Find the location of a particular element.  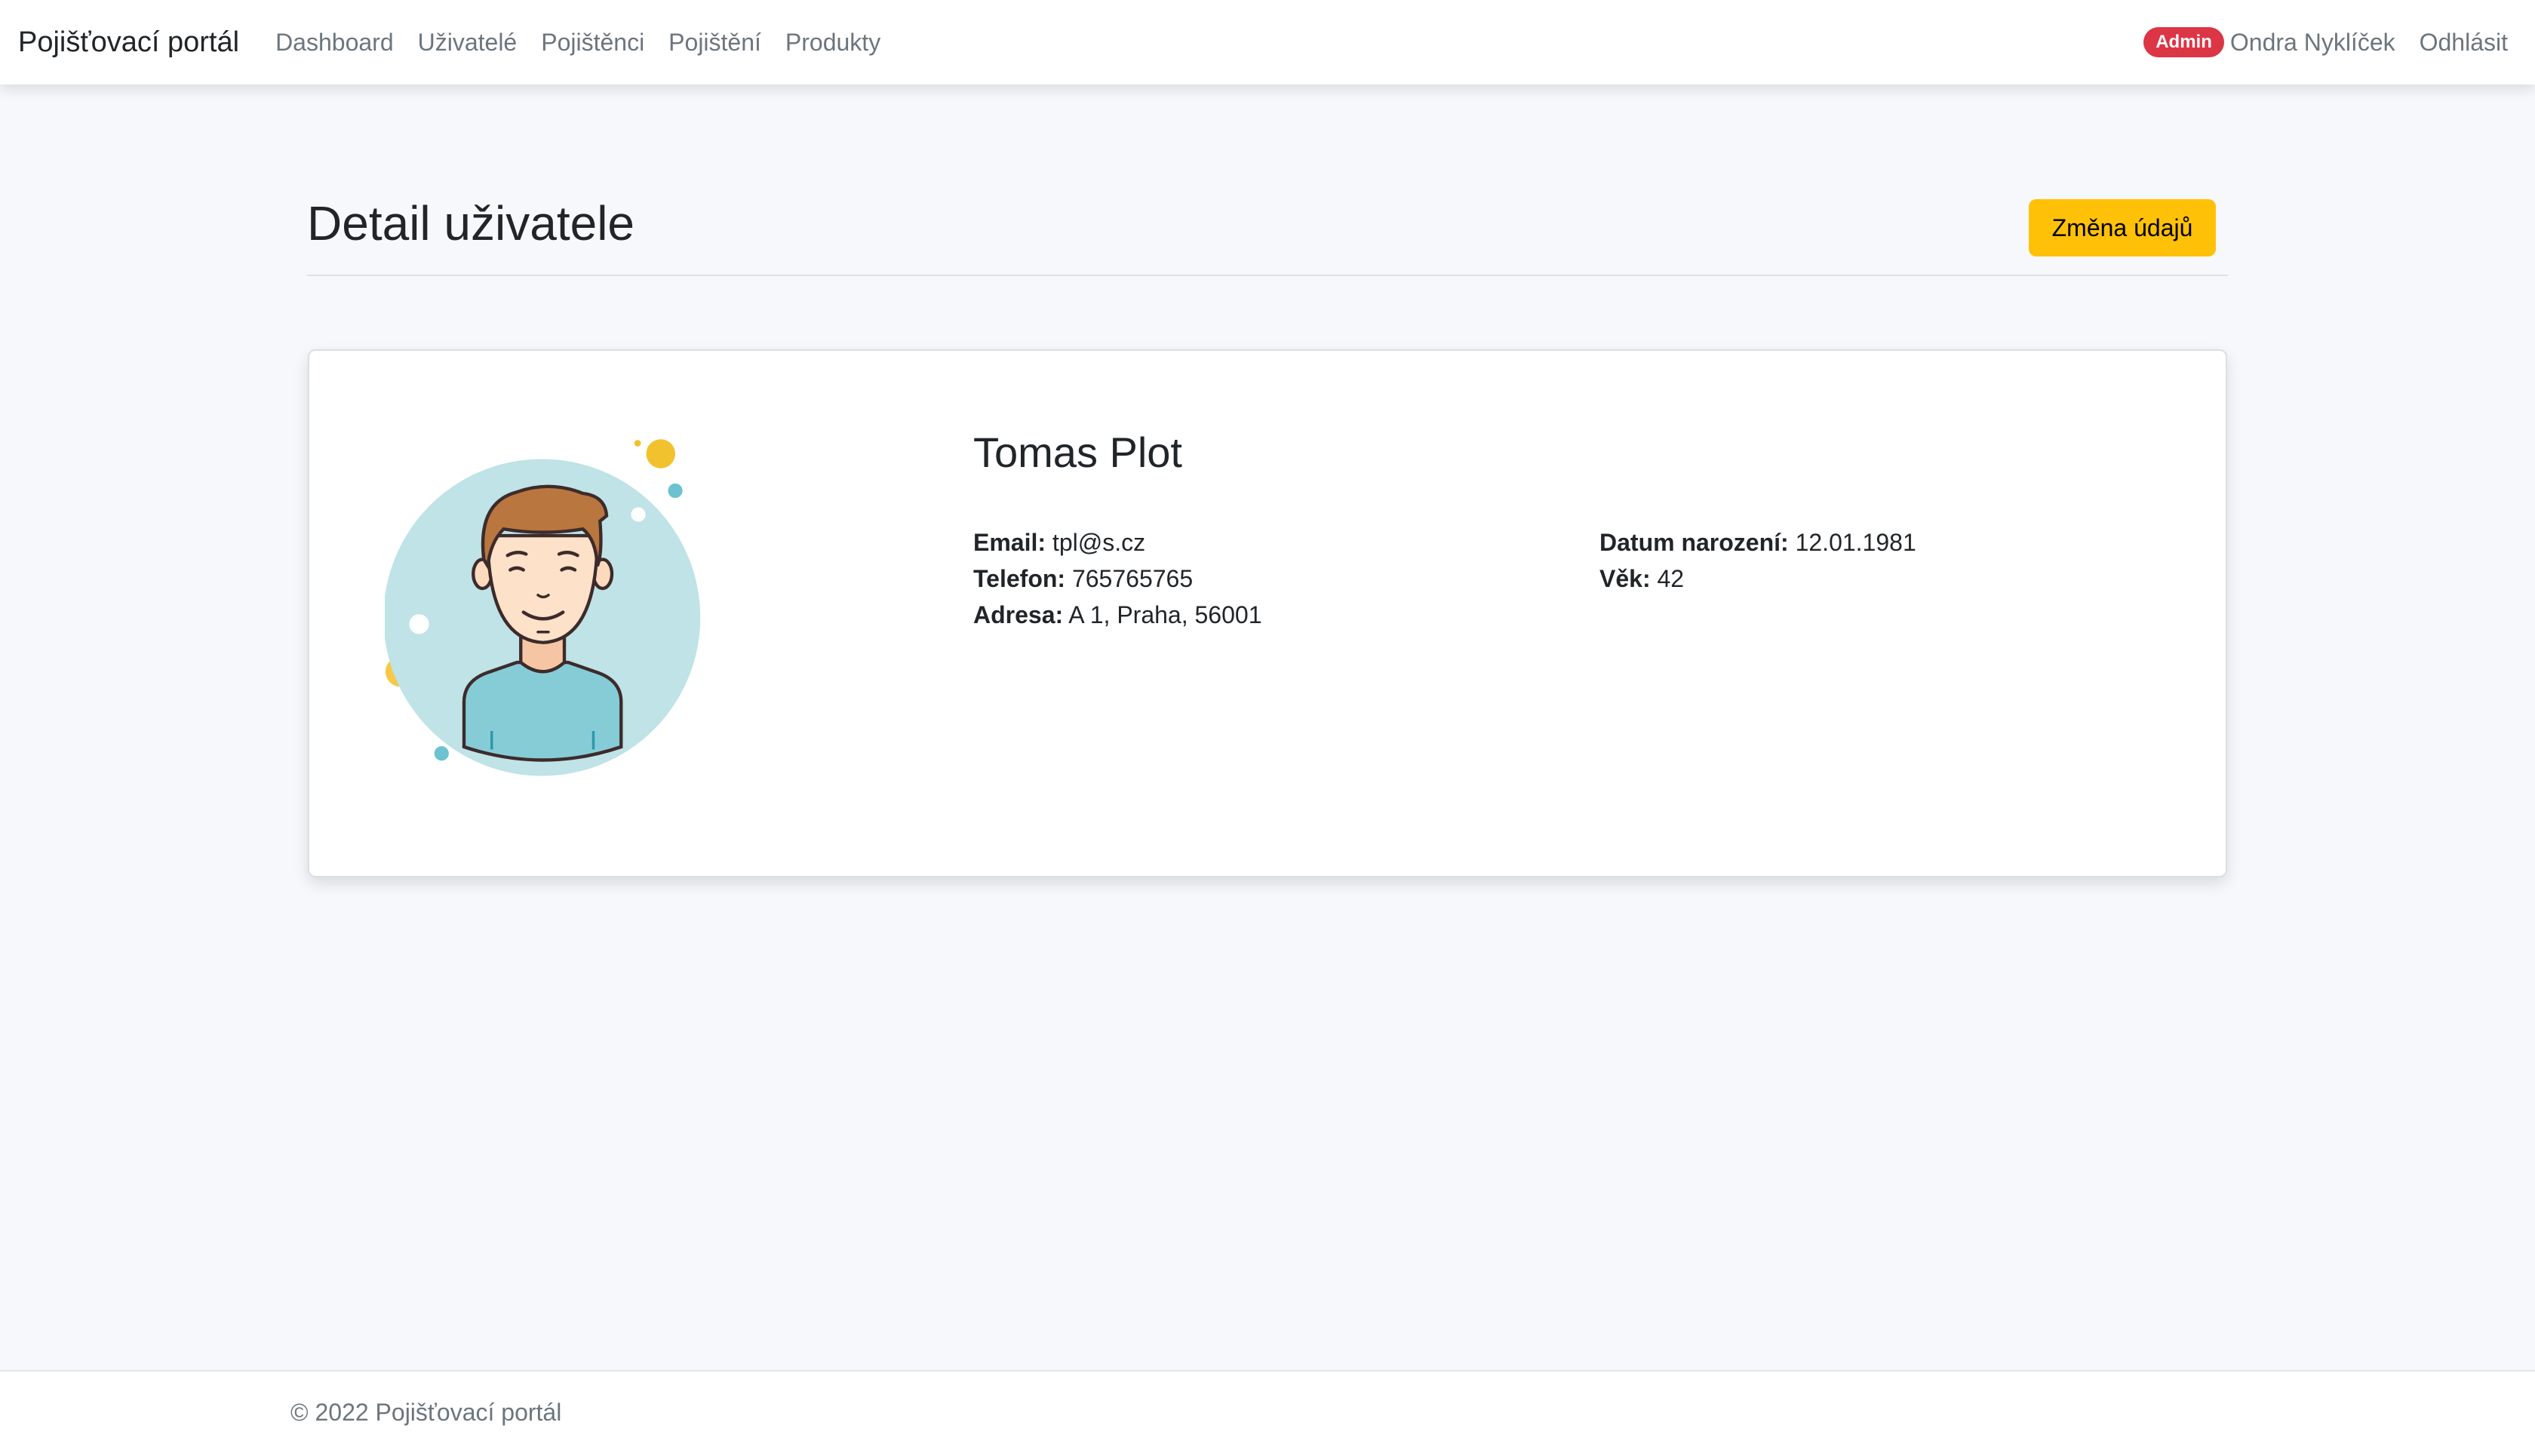

personal-info: Datum narození: 12.01.1981 Věk: 42 is located at coordinates (1758, 560).